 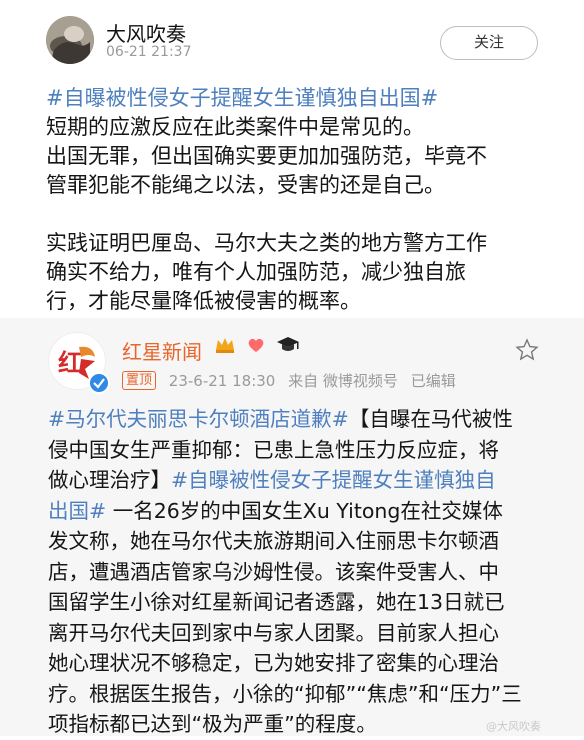 I want to click on post-line: 实践证明巴厘岛、马尔大夫之类的地方警方工作, so click(x=266, y=243).